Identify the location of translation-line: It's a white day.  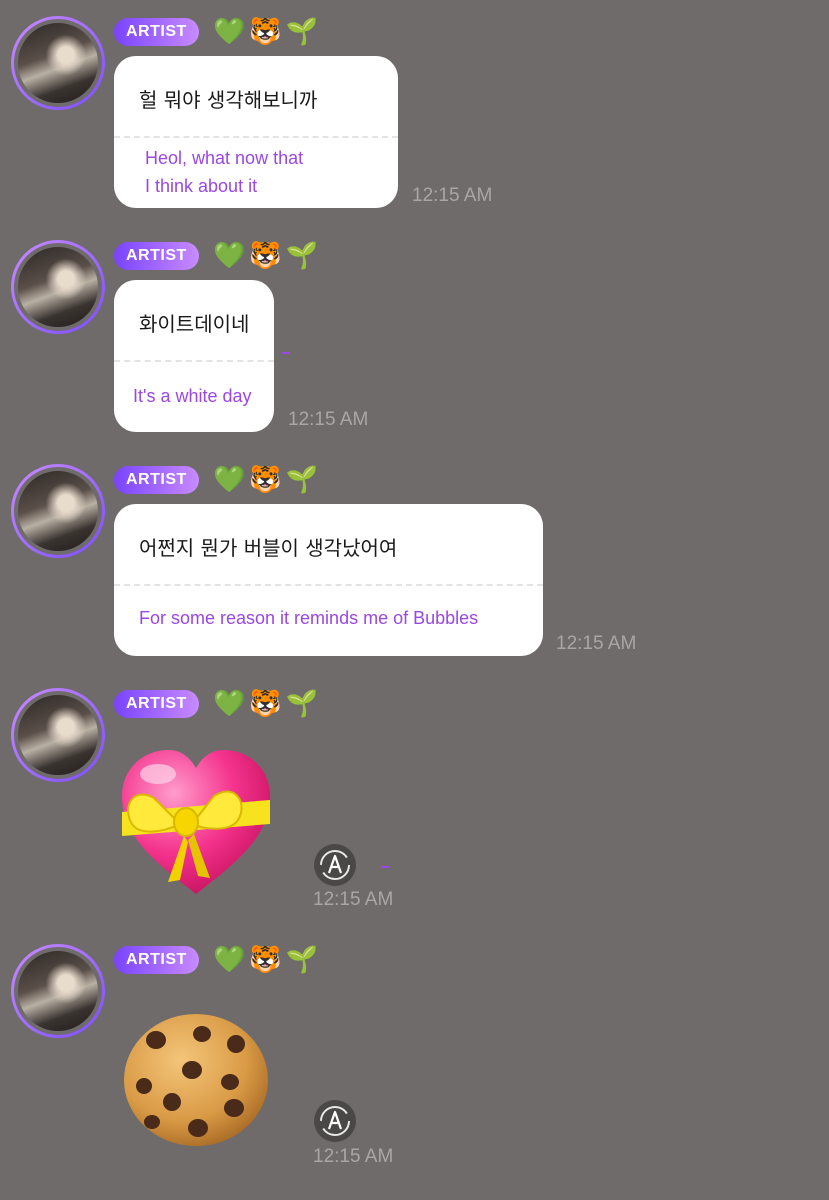
(192, 396).